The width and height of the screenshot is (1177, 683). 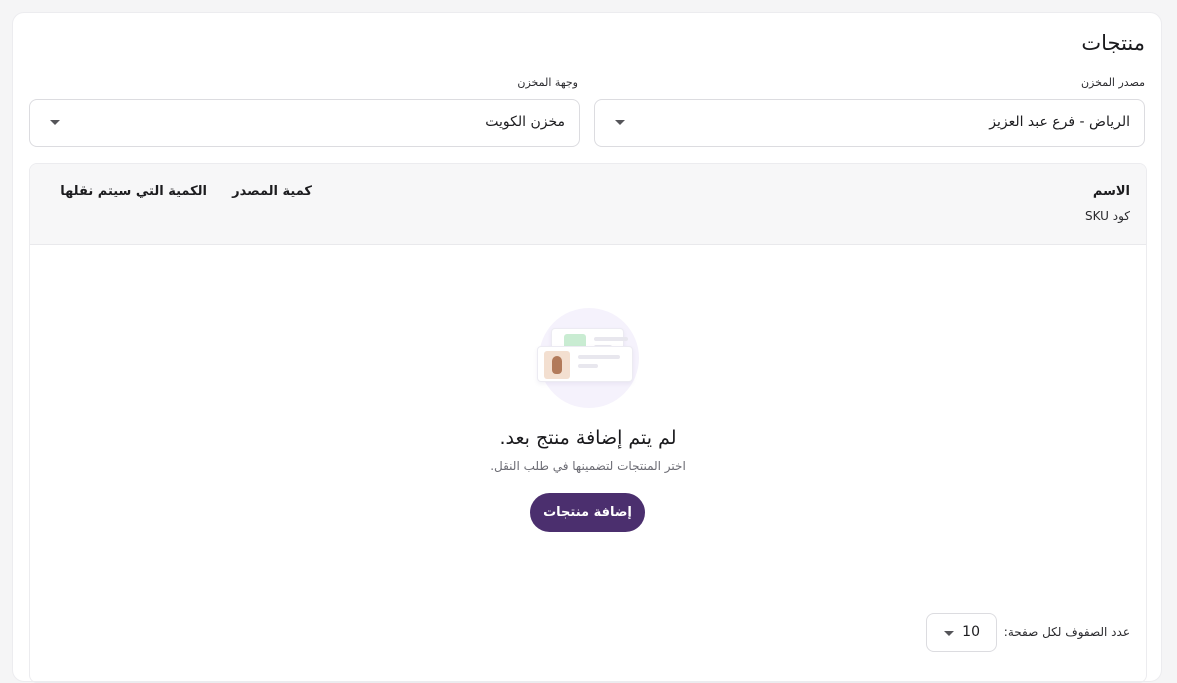 What do you see at coordinates (1059, 122) in the screenshot?
I see `source-warehouse-value: الرياض - فرع عبد العزيز` at bounding box center [1059, 122].